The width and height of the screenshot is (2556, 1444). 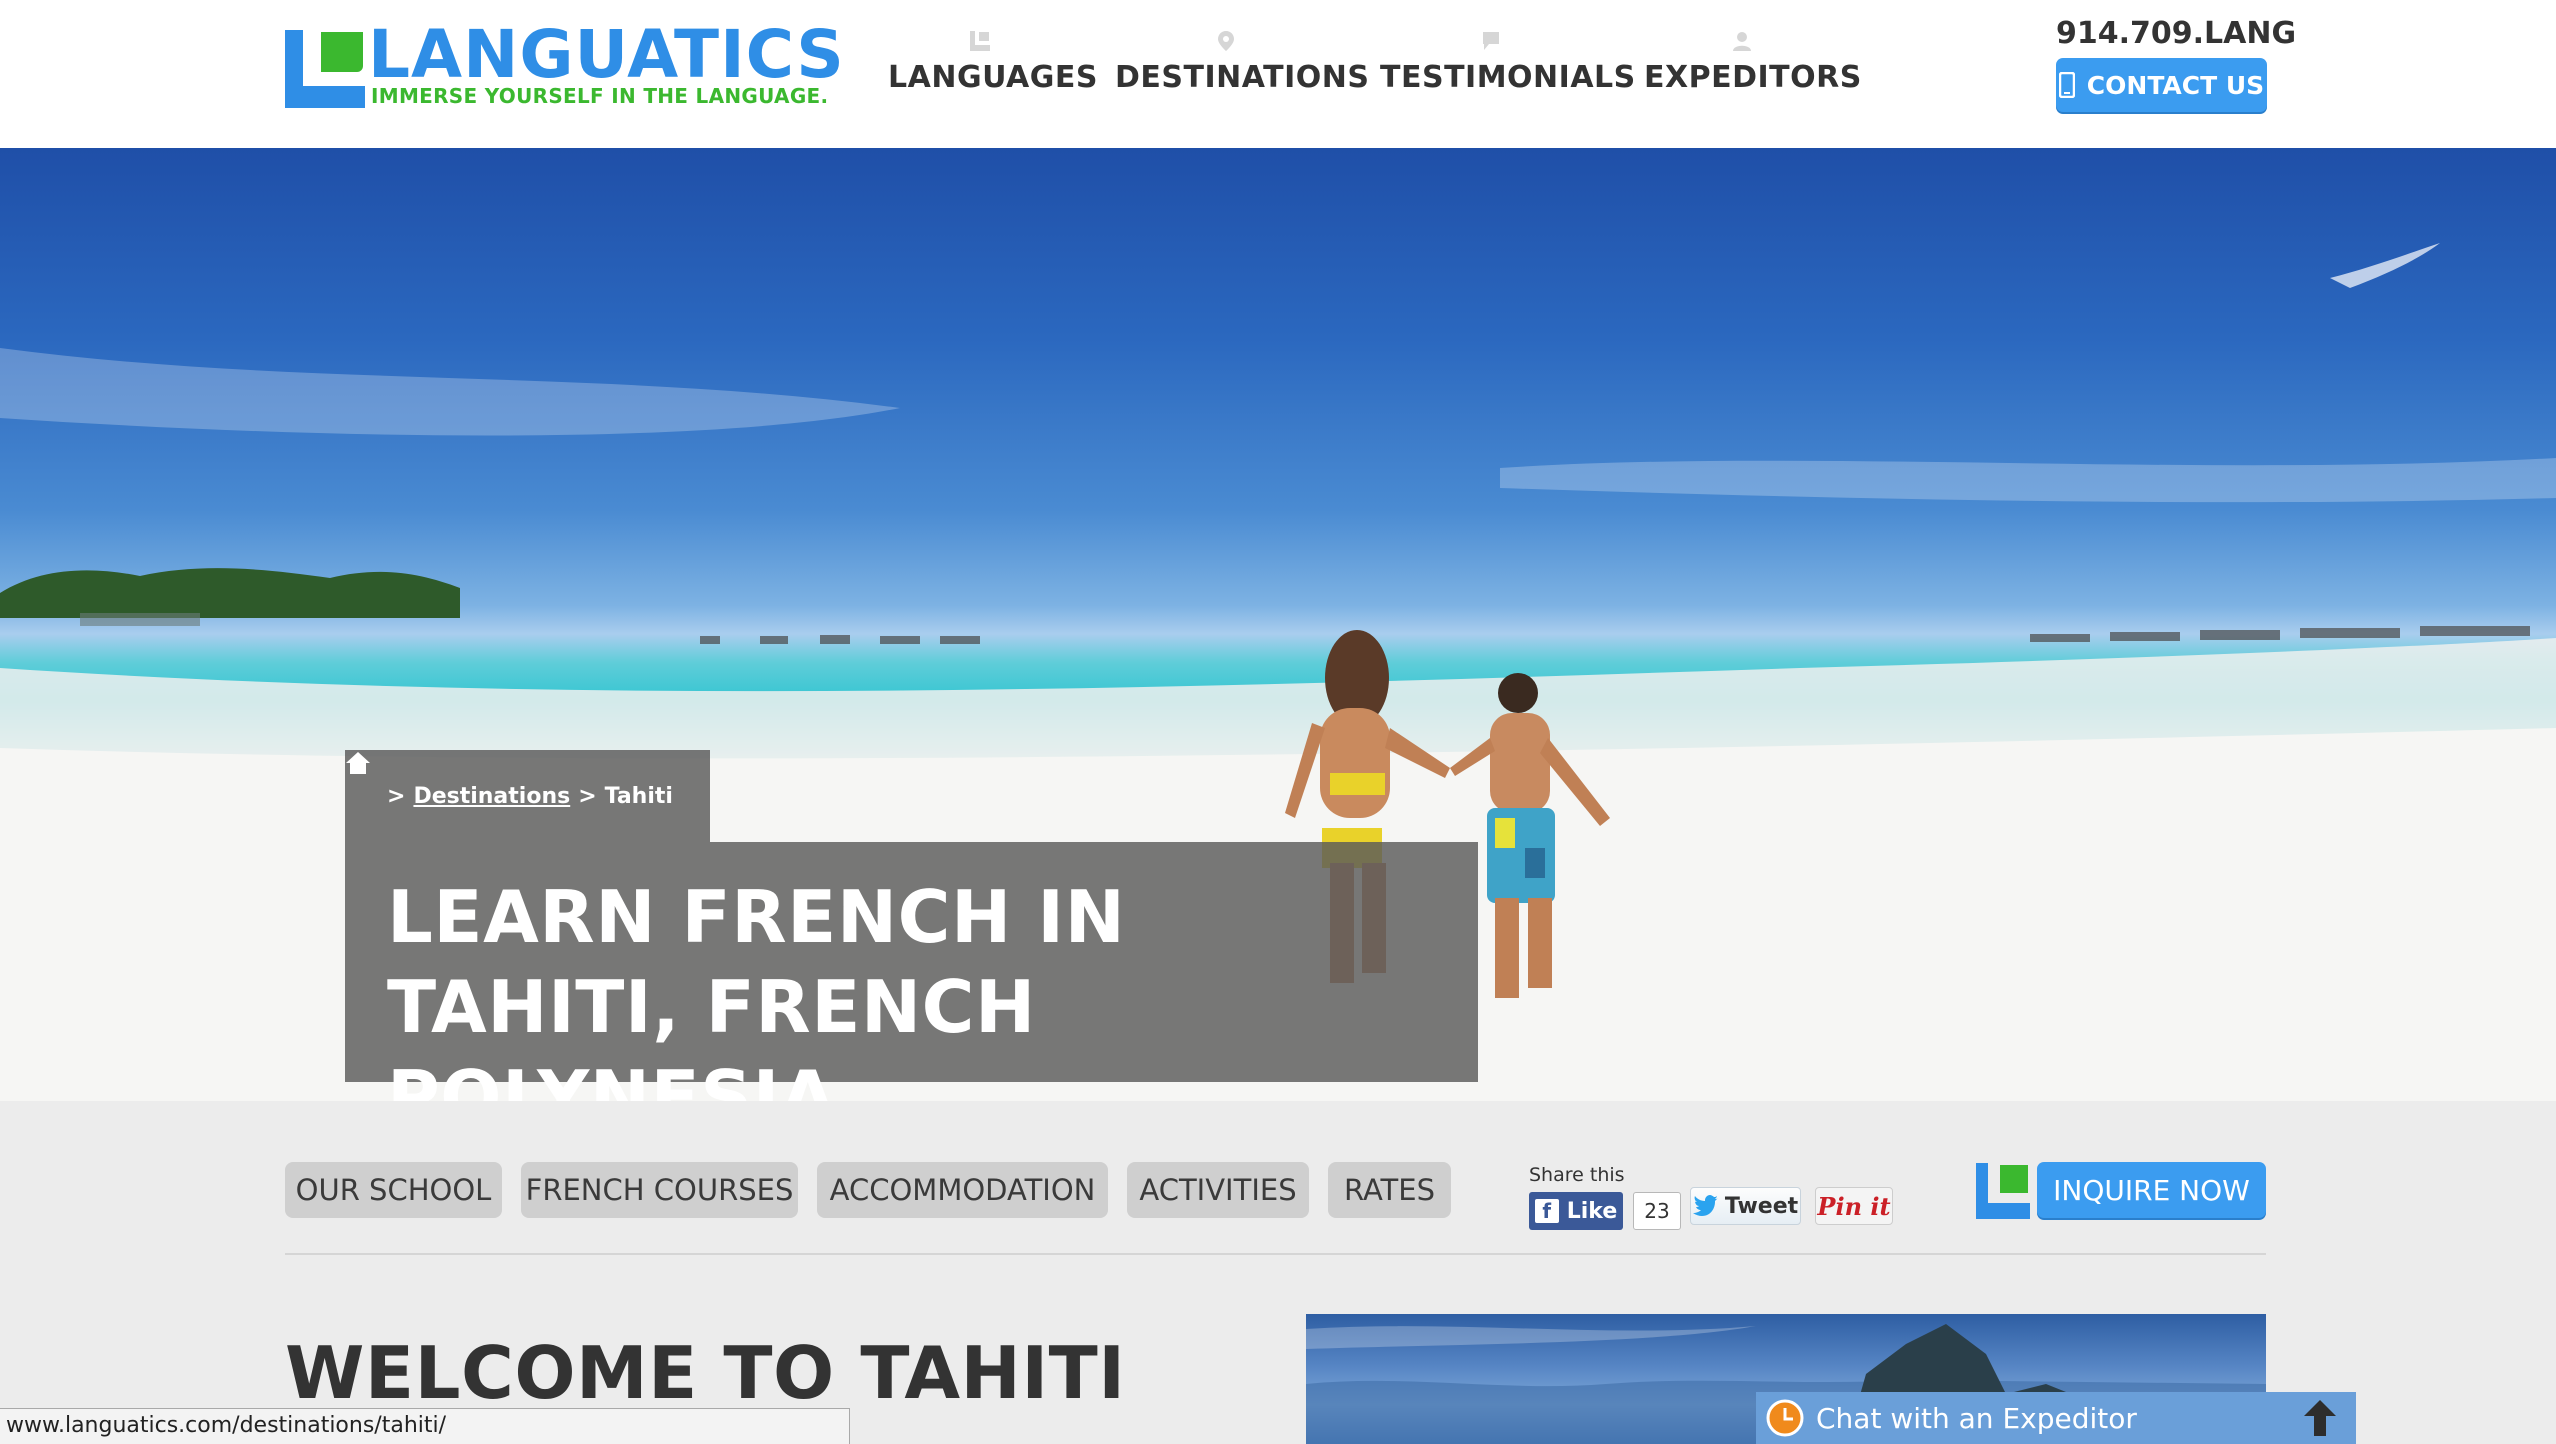 What do you see at coordinates (425, 1426) in the screenshot?
I see `browser-status-url: www.languatics.com/destinations/tahiti/` at bounding box center [425, 1426].